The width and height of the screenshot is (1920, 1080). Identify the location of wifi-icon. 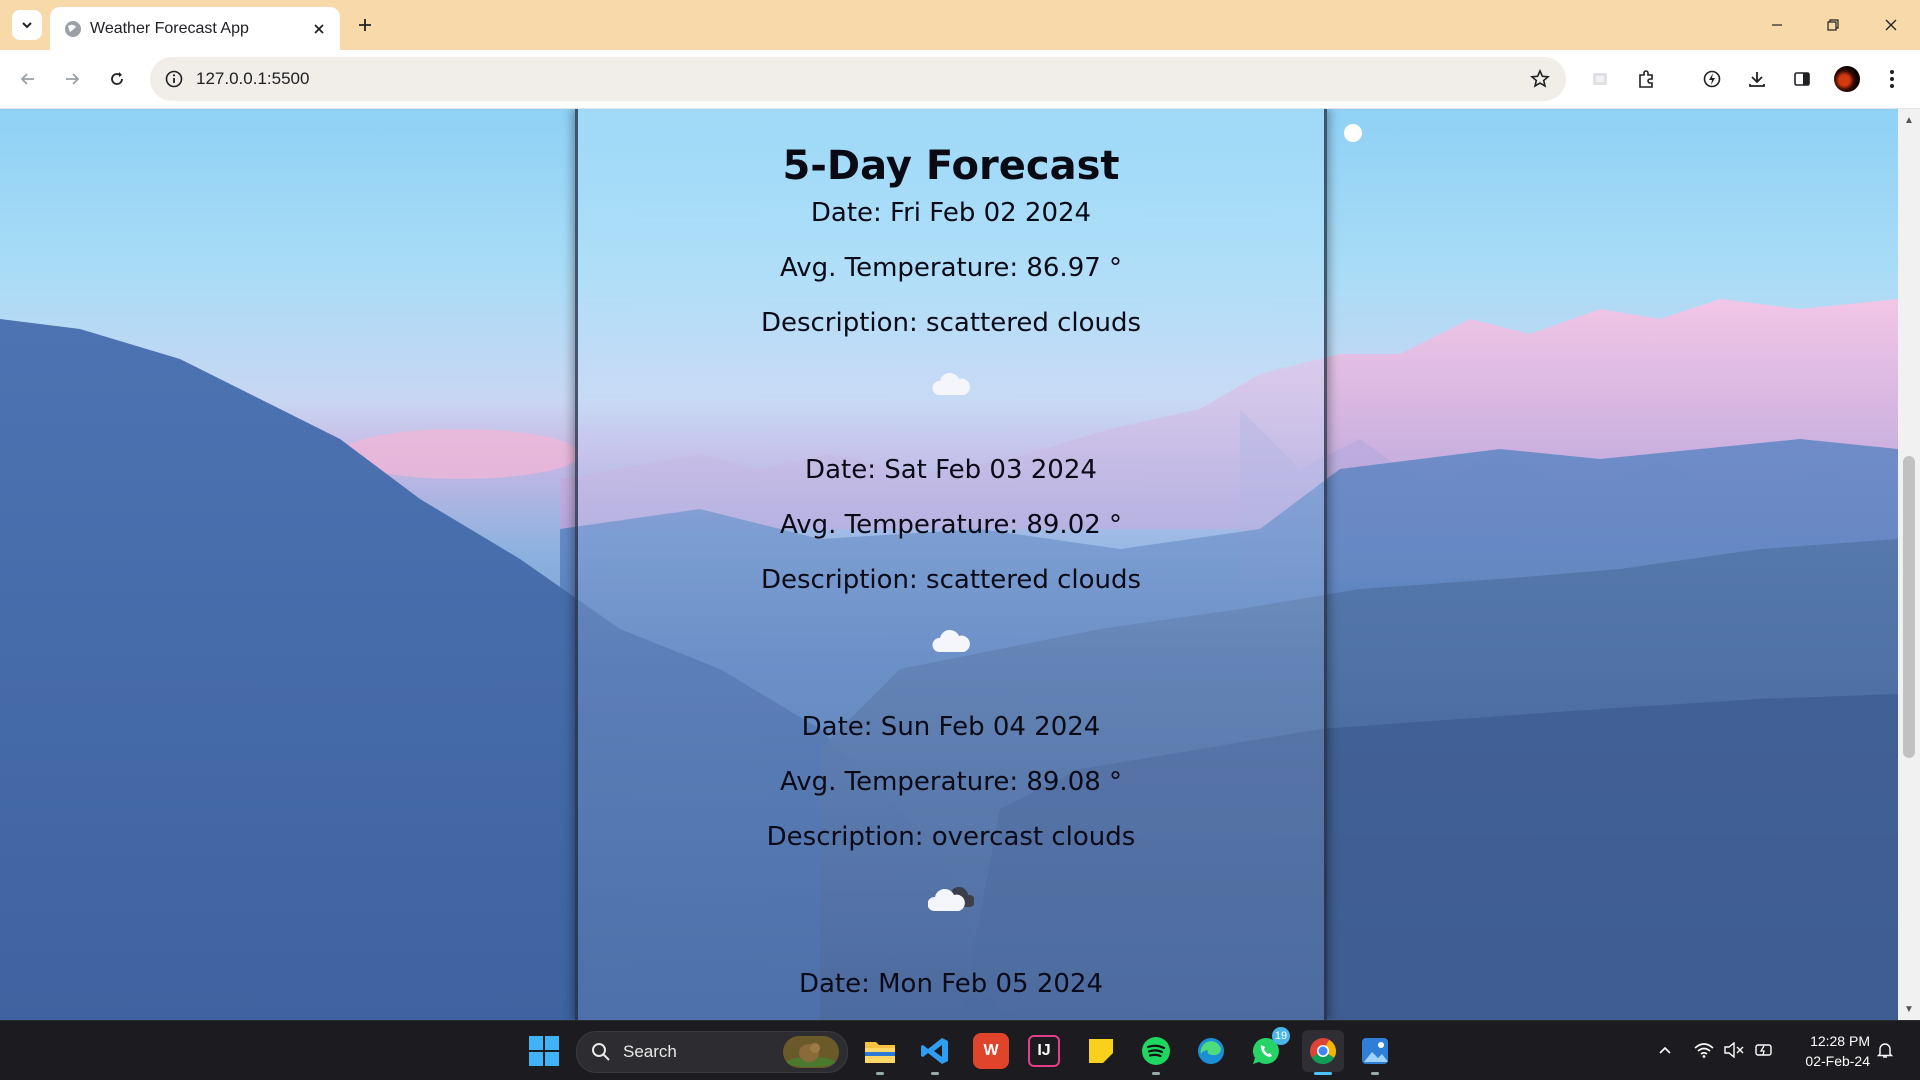
(1704, 1050).